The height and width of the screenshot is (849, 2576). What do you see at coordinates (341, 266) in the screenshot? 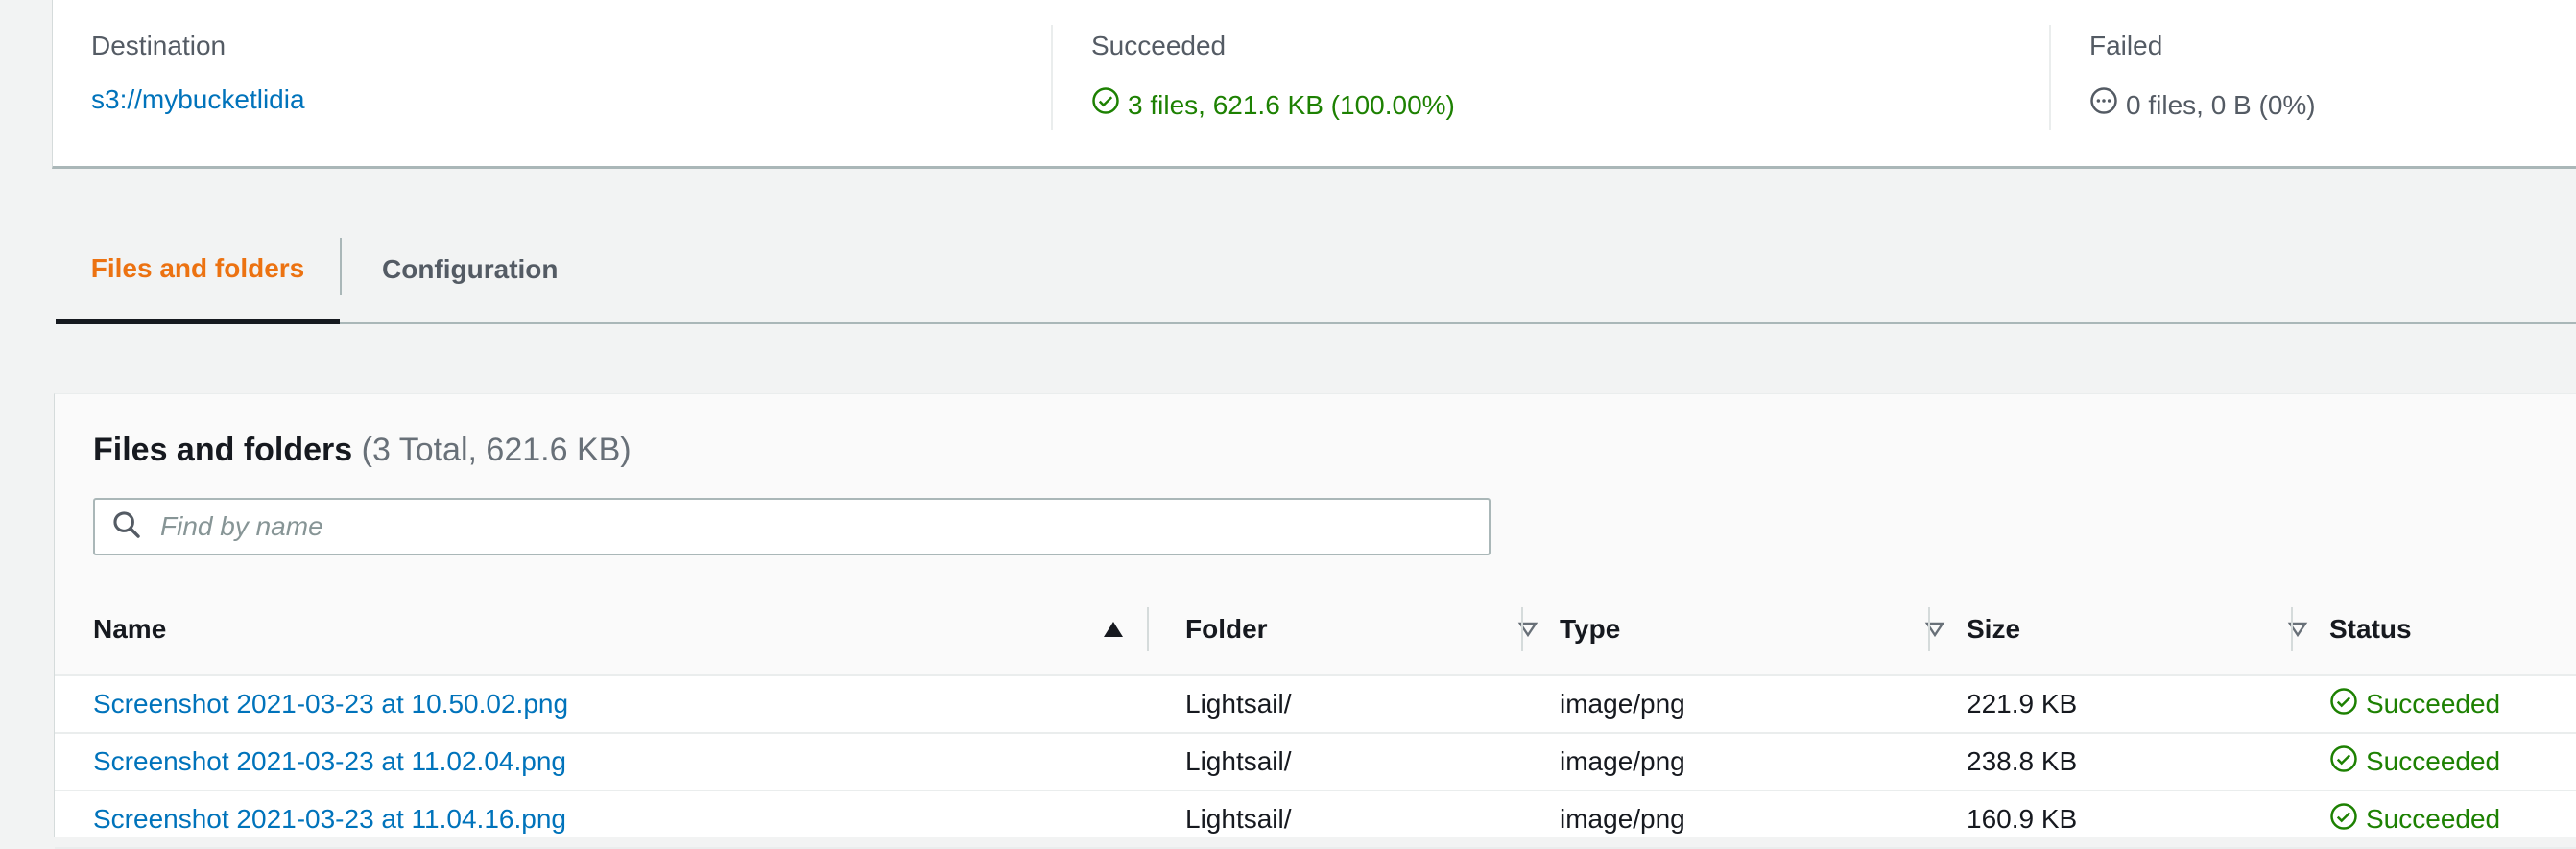
I see `tab-divider` at bounding box center [341, 266].